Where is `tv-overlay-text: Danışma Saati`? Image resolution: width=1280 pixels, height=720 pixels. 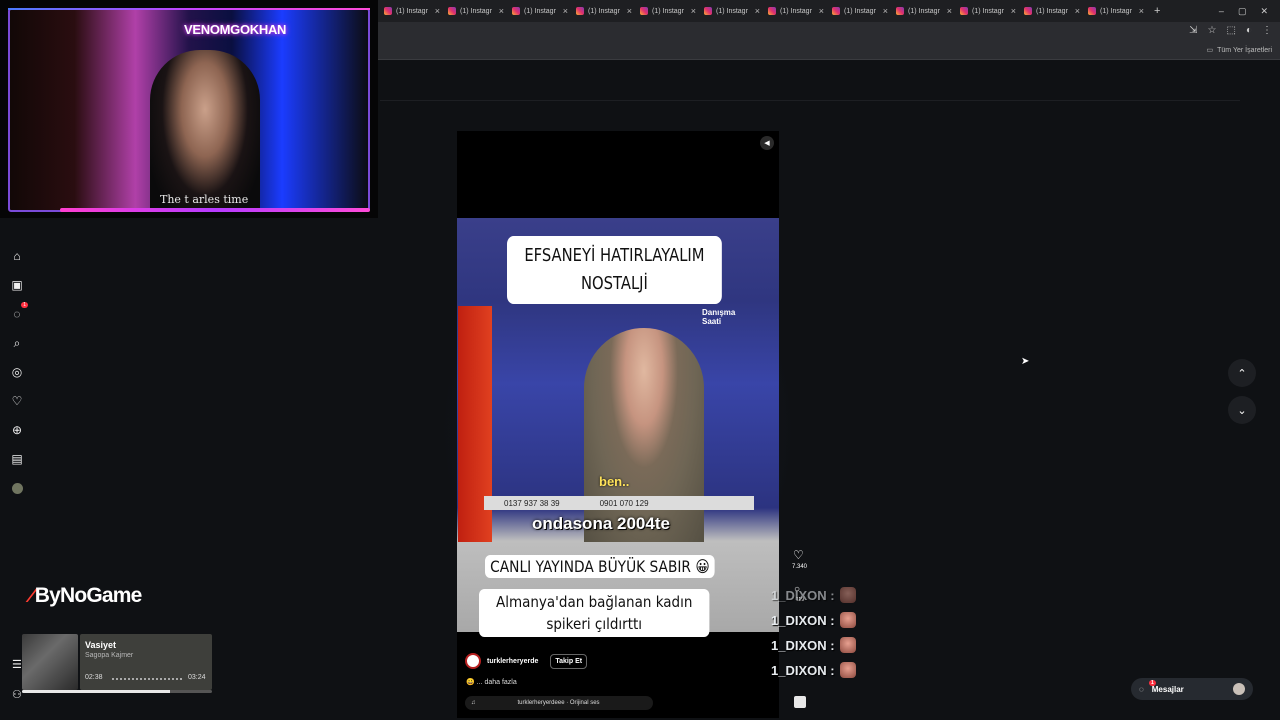 tv-overlay-text: Danışma Saati is located at coordinates (718, 317).